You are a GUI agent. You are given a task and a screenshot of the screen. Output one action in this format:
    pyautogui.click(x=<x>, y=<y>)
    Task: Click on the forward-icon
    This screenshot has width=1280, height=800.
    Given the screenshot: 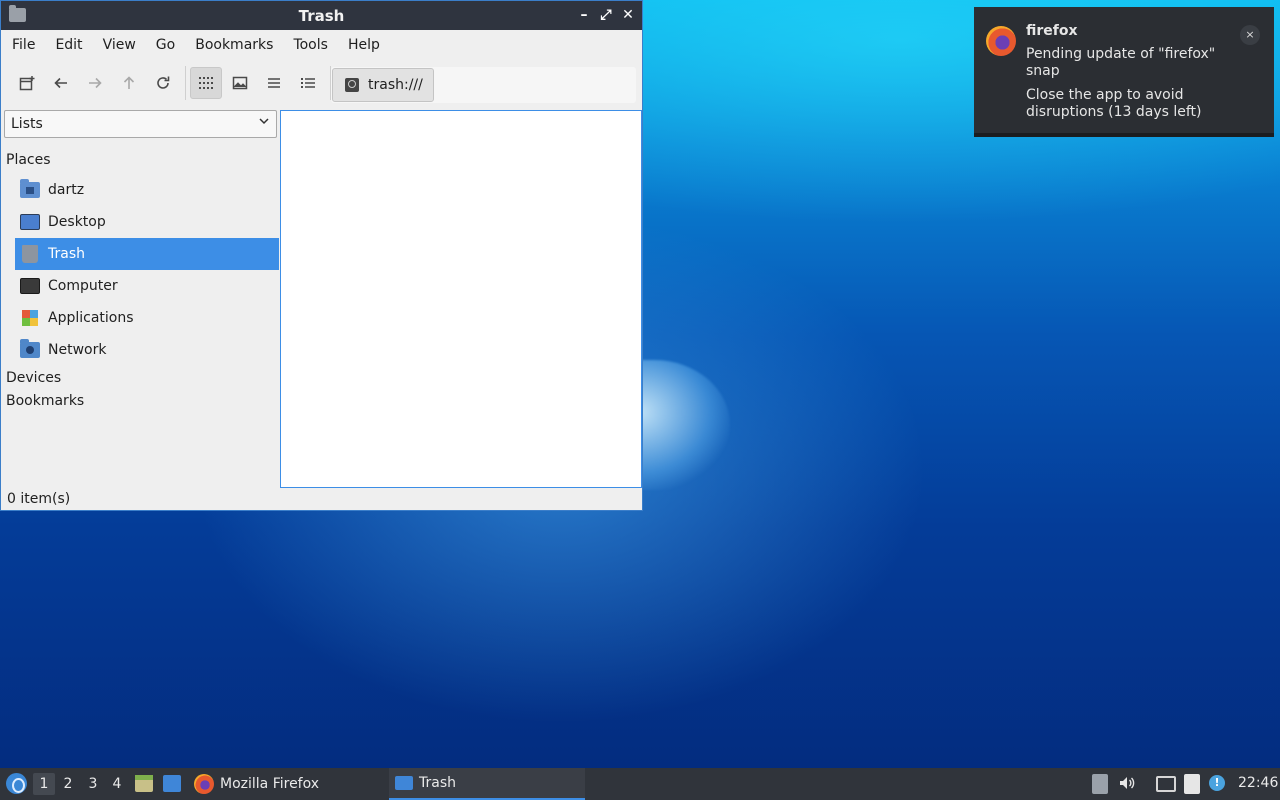 What is the action you would take?
    pyautogui.click(x=95, y=83)
    